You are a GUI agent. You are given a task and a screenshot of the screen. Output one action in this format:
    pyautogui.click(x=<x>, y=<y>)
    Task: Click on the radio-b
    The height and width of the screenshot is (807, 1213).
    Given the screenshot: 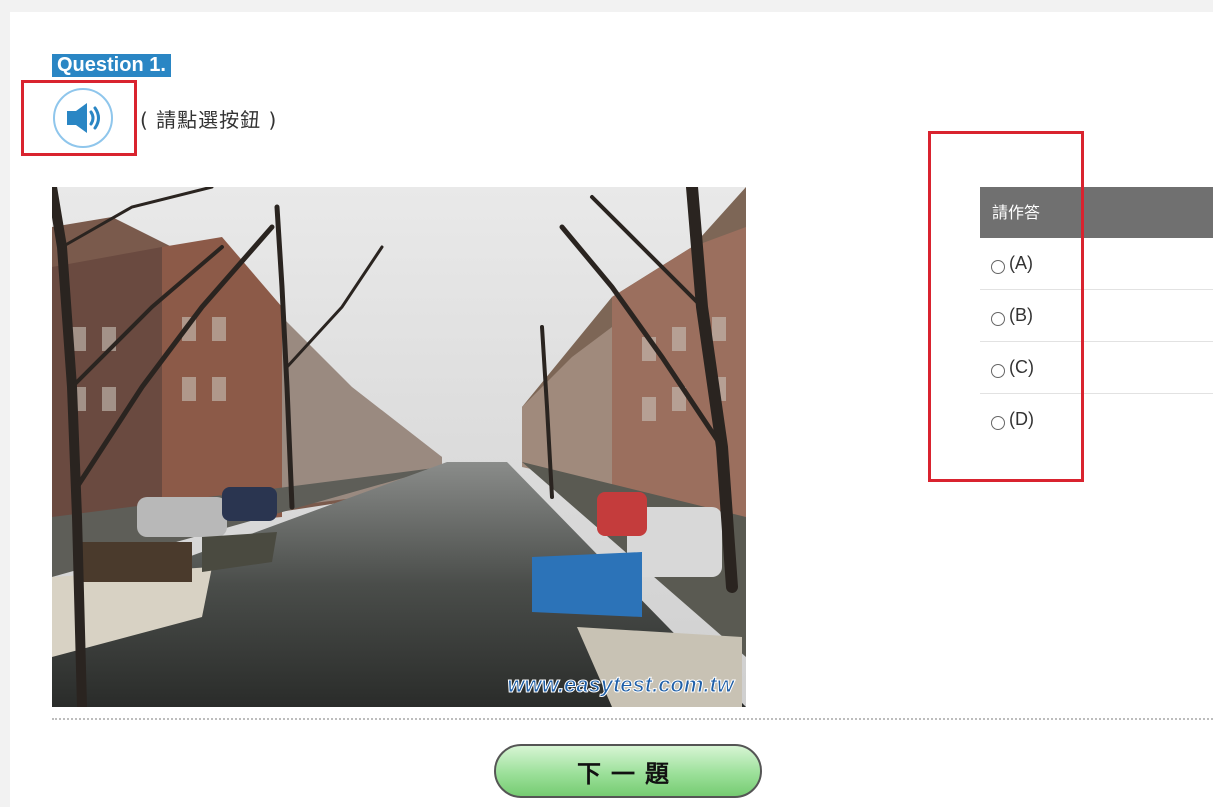 What is the action you would take?
    pyautogui.click(x=998, y=318)
    